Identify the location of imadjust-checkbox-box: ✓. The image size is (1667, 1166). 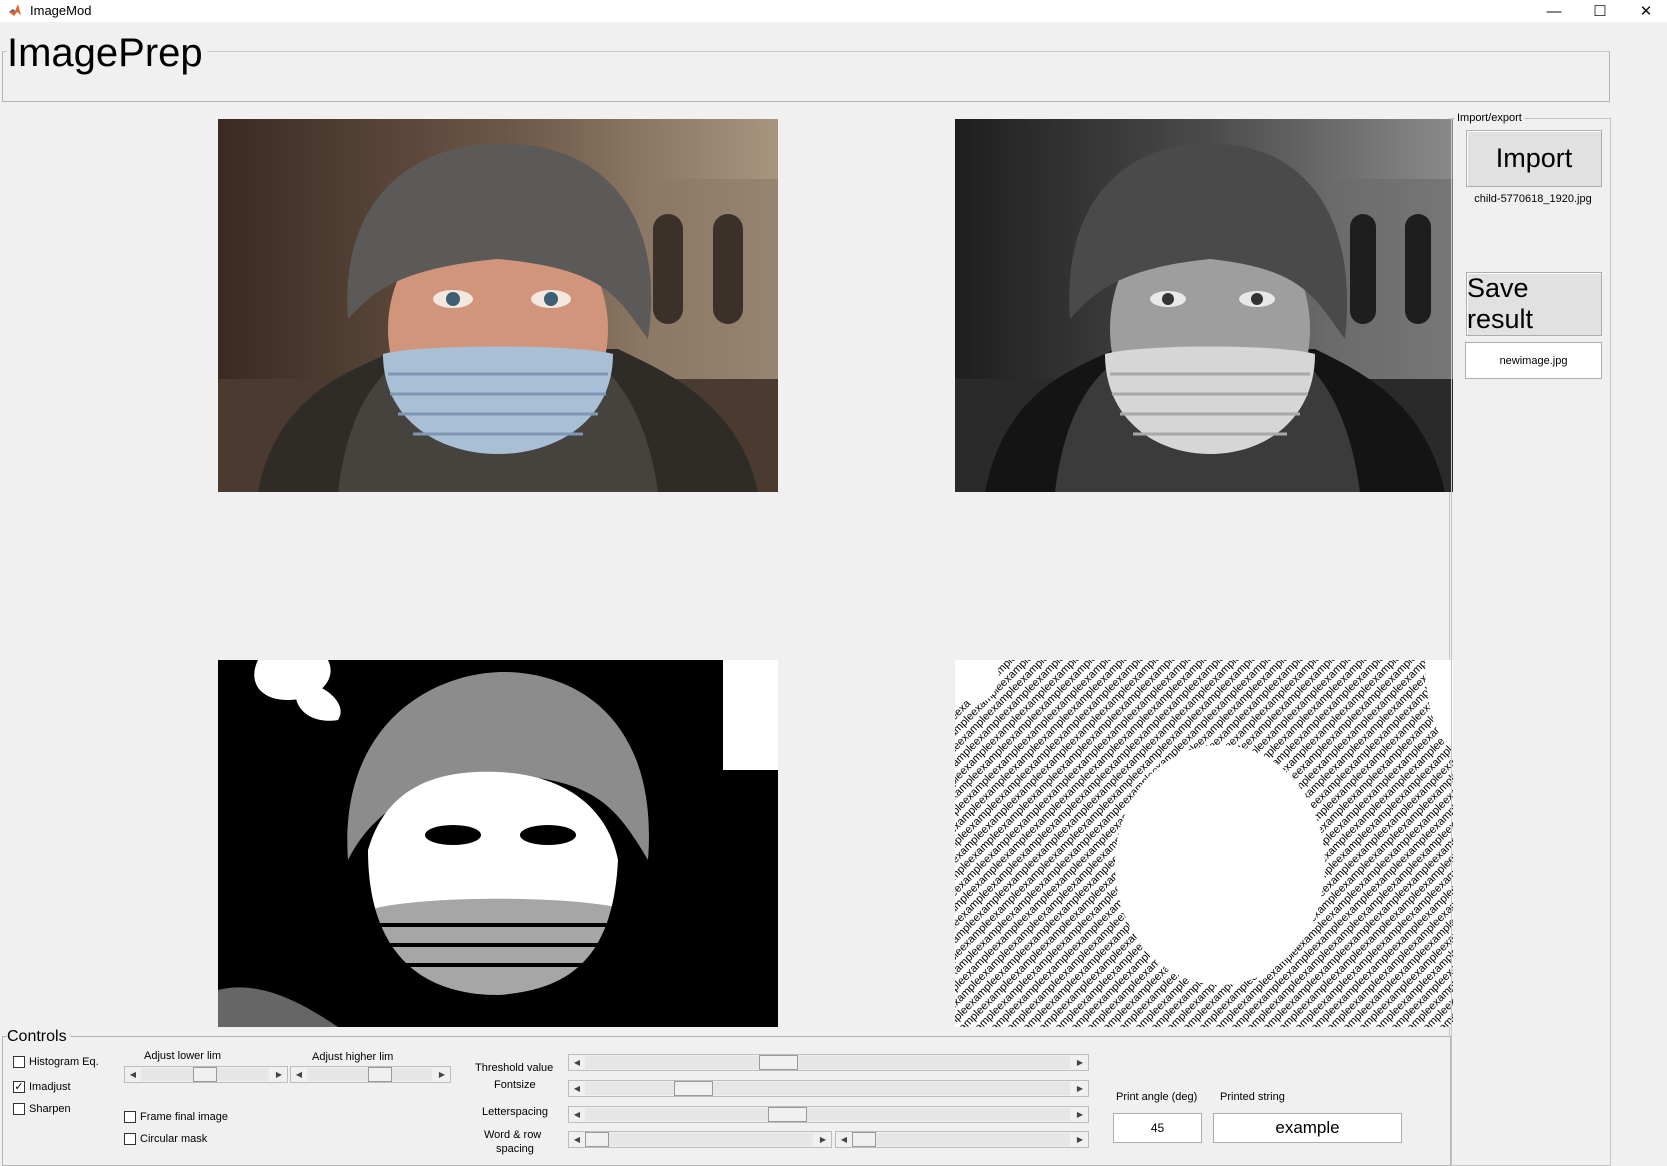
(19, 1087).